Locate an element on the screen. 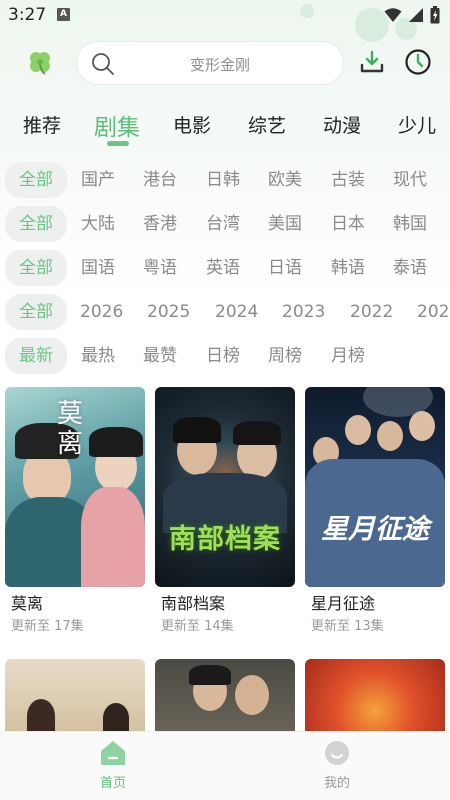  status-icons is located at coordinates (412, 15).